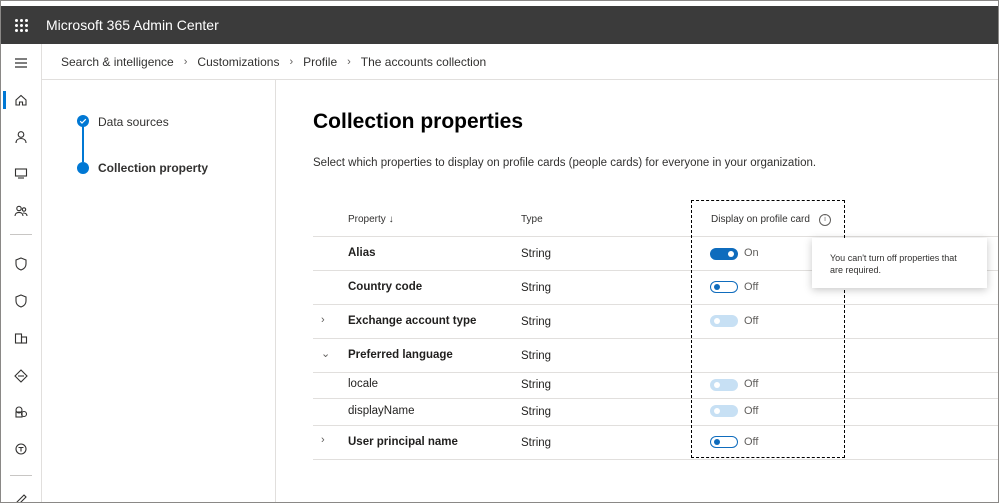 The height and width of the screenshot is (503, 999). I want to click on table-row: displayName String Off, so click(655, 412).